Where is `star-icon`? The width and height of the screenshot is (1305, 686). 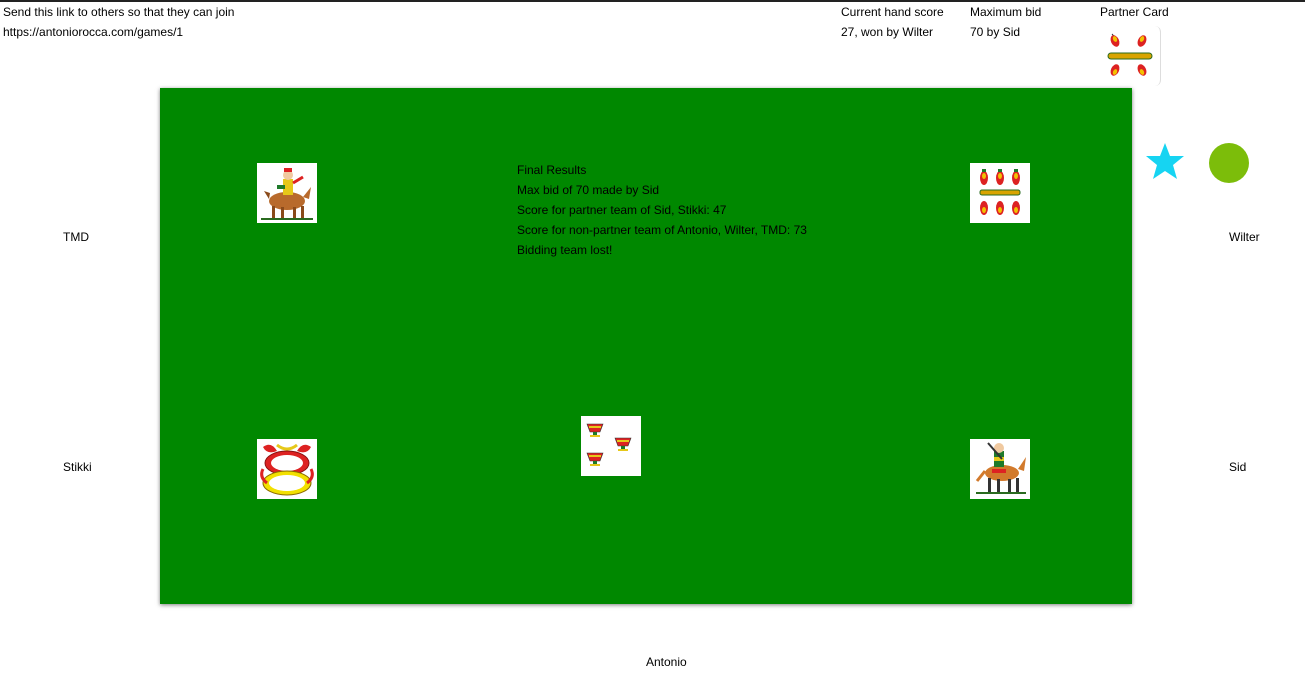 star-icon is located at coordinates (1165, 161).